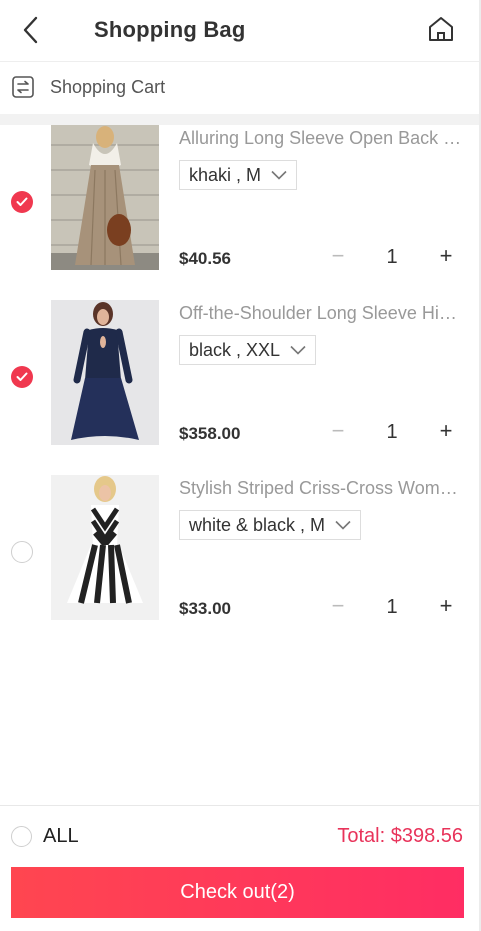 The height and width of the screenshot is (931, 481). Describe the element at coordinates (240, 805) in the screenshot. I see `footer-divider` at that location.